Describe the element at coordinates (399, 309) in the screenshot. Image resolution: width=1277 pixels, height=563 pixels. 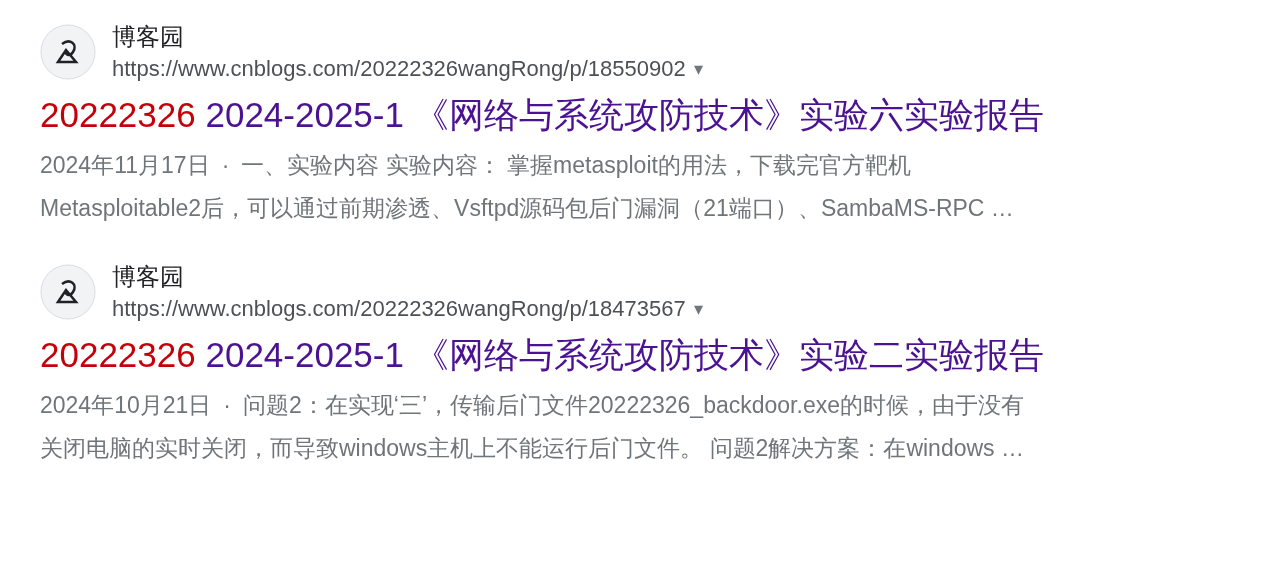
I see `result-url: https://www.cnblogs.com/20222326wangRong/p/18473567` at that location.